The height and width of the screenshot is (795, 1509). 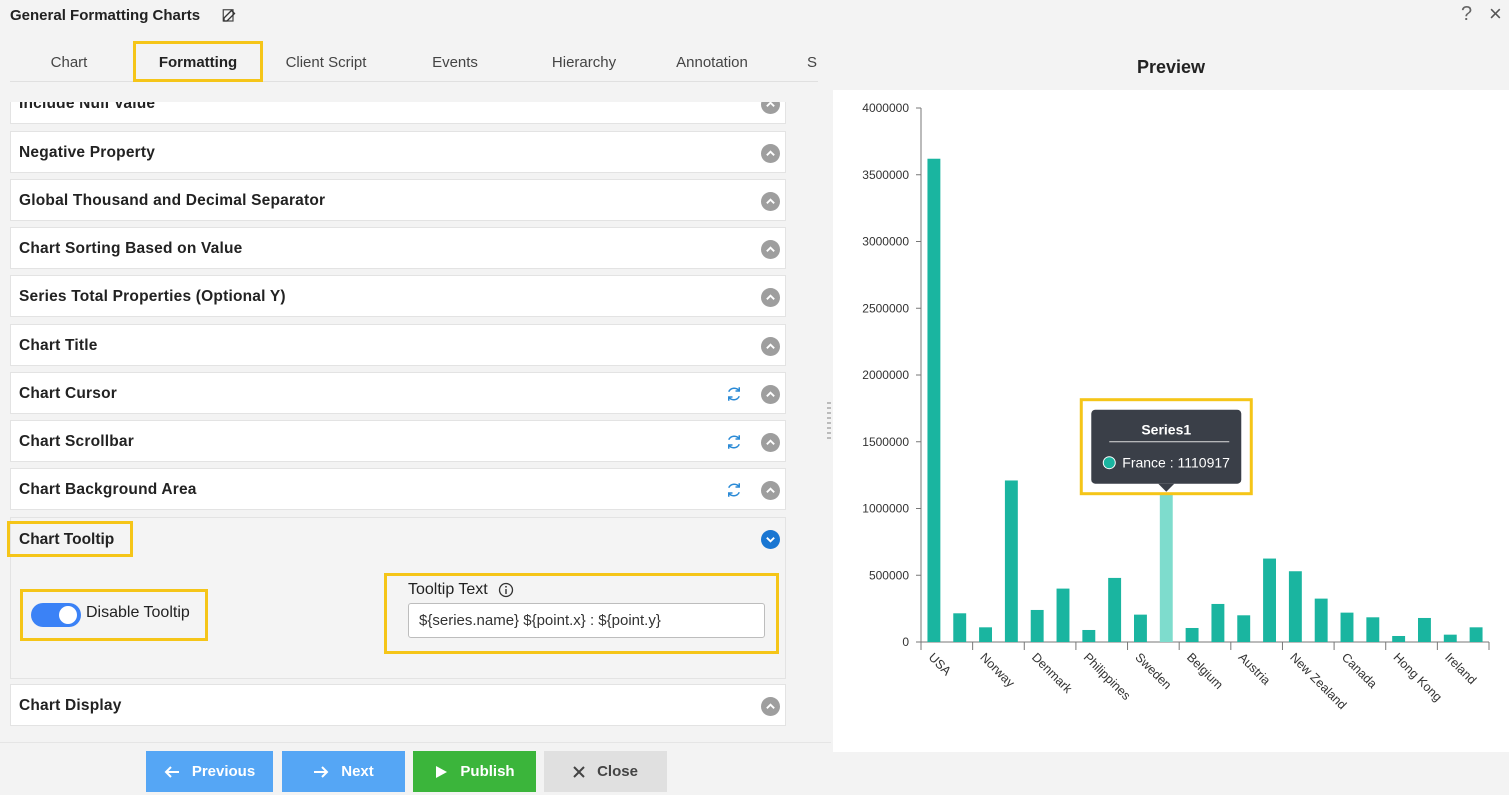 What do you see at coordinates (108, 489) in the screenshot?
I see `section-label: Chart Background Area` at bounding box center [108, 489].